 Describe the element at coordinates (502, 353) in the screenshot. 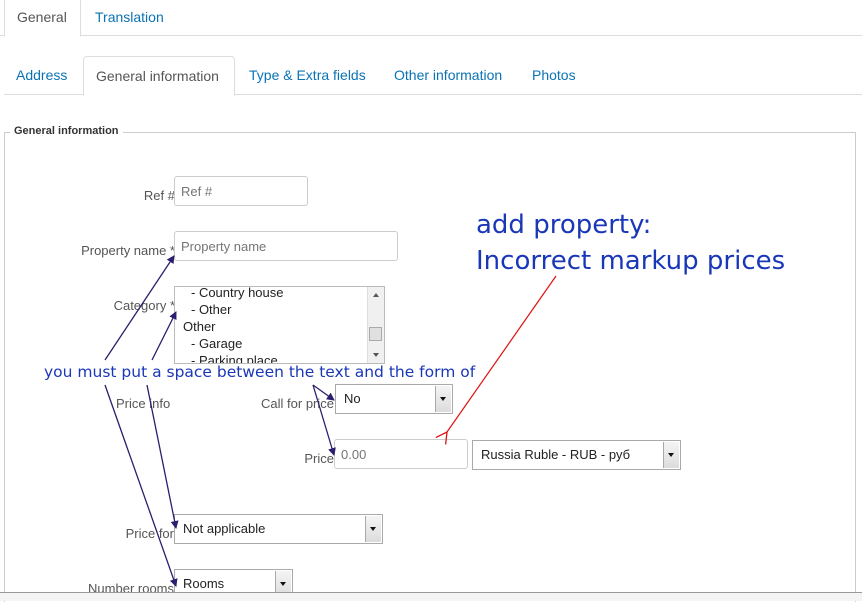

I see `red-arrow` at that location.